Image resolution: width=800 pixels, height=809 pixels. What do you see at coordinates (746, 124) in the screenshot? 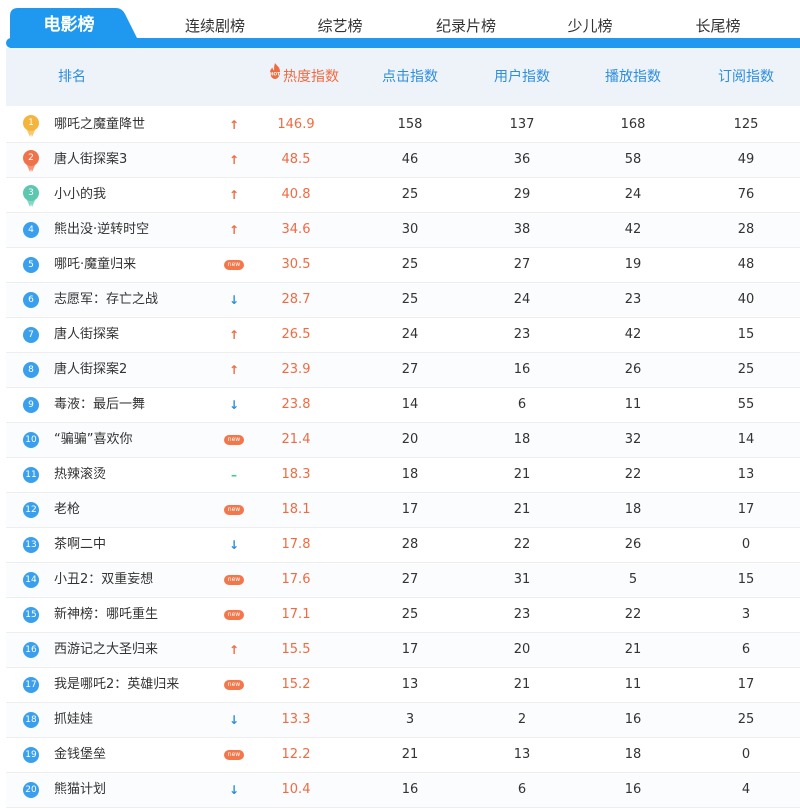
I see `subscribe-index: 125` at bounding box center [746, 124].